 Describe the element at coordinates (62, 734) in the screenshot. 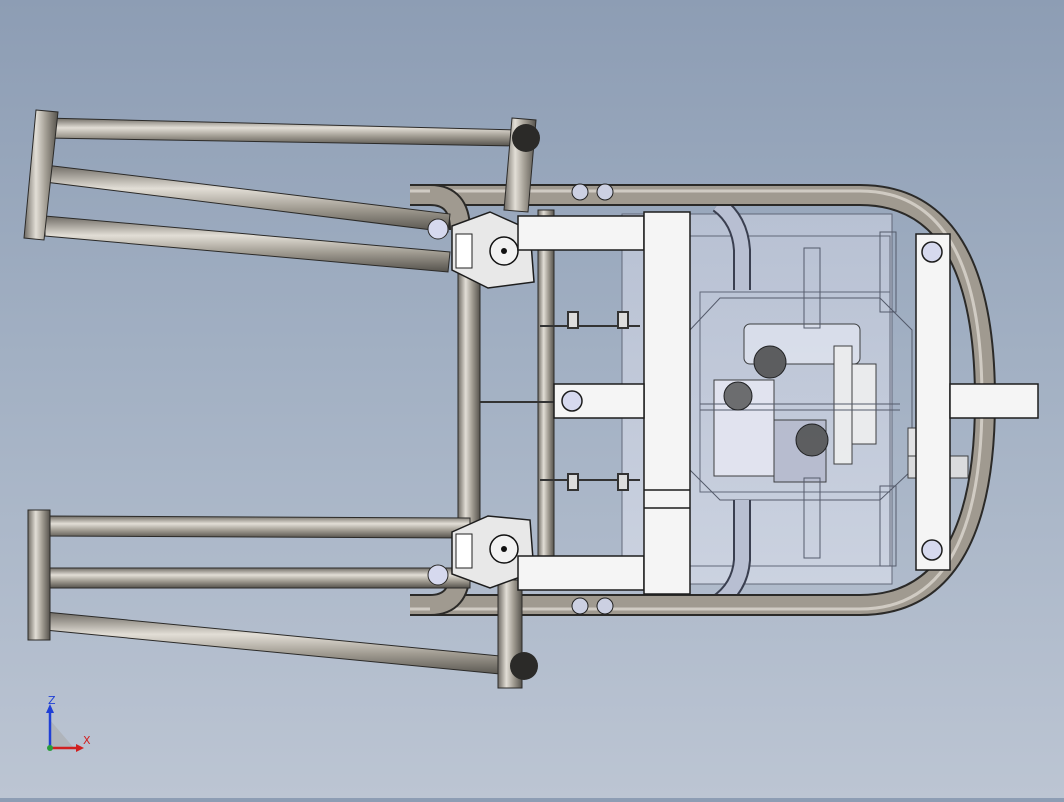

I see `triad-plane-icon` at that location.